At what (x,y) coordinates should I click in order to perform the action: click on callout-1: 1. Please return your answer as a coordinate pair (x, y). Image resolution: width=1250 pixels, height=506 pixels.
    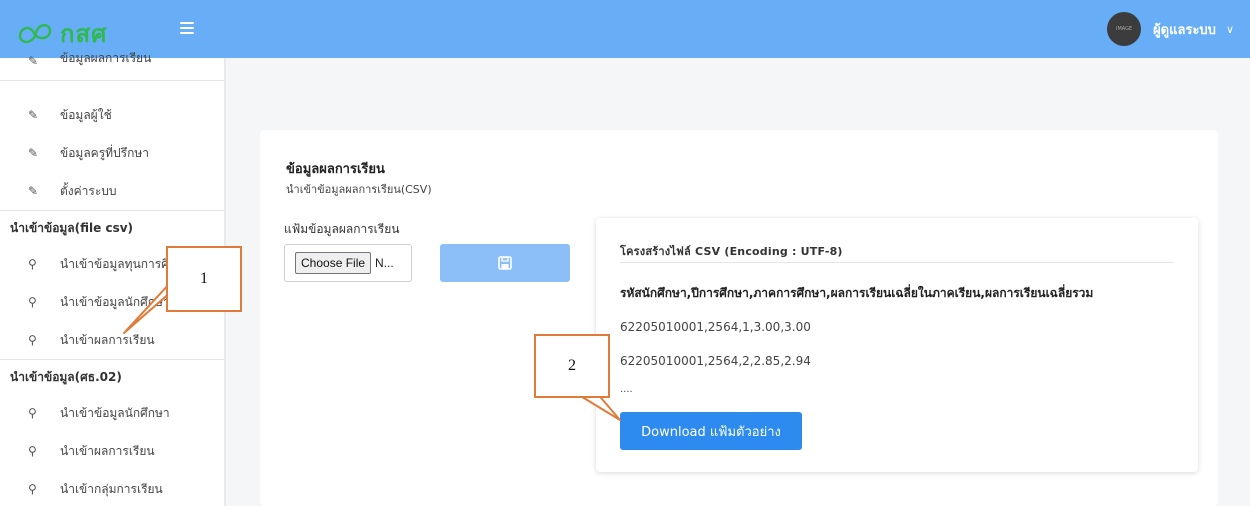
    Looking at the image, I should click on (204, 279).